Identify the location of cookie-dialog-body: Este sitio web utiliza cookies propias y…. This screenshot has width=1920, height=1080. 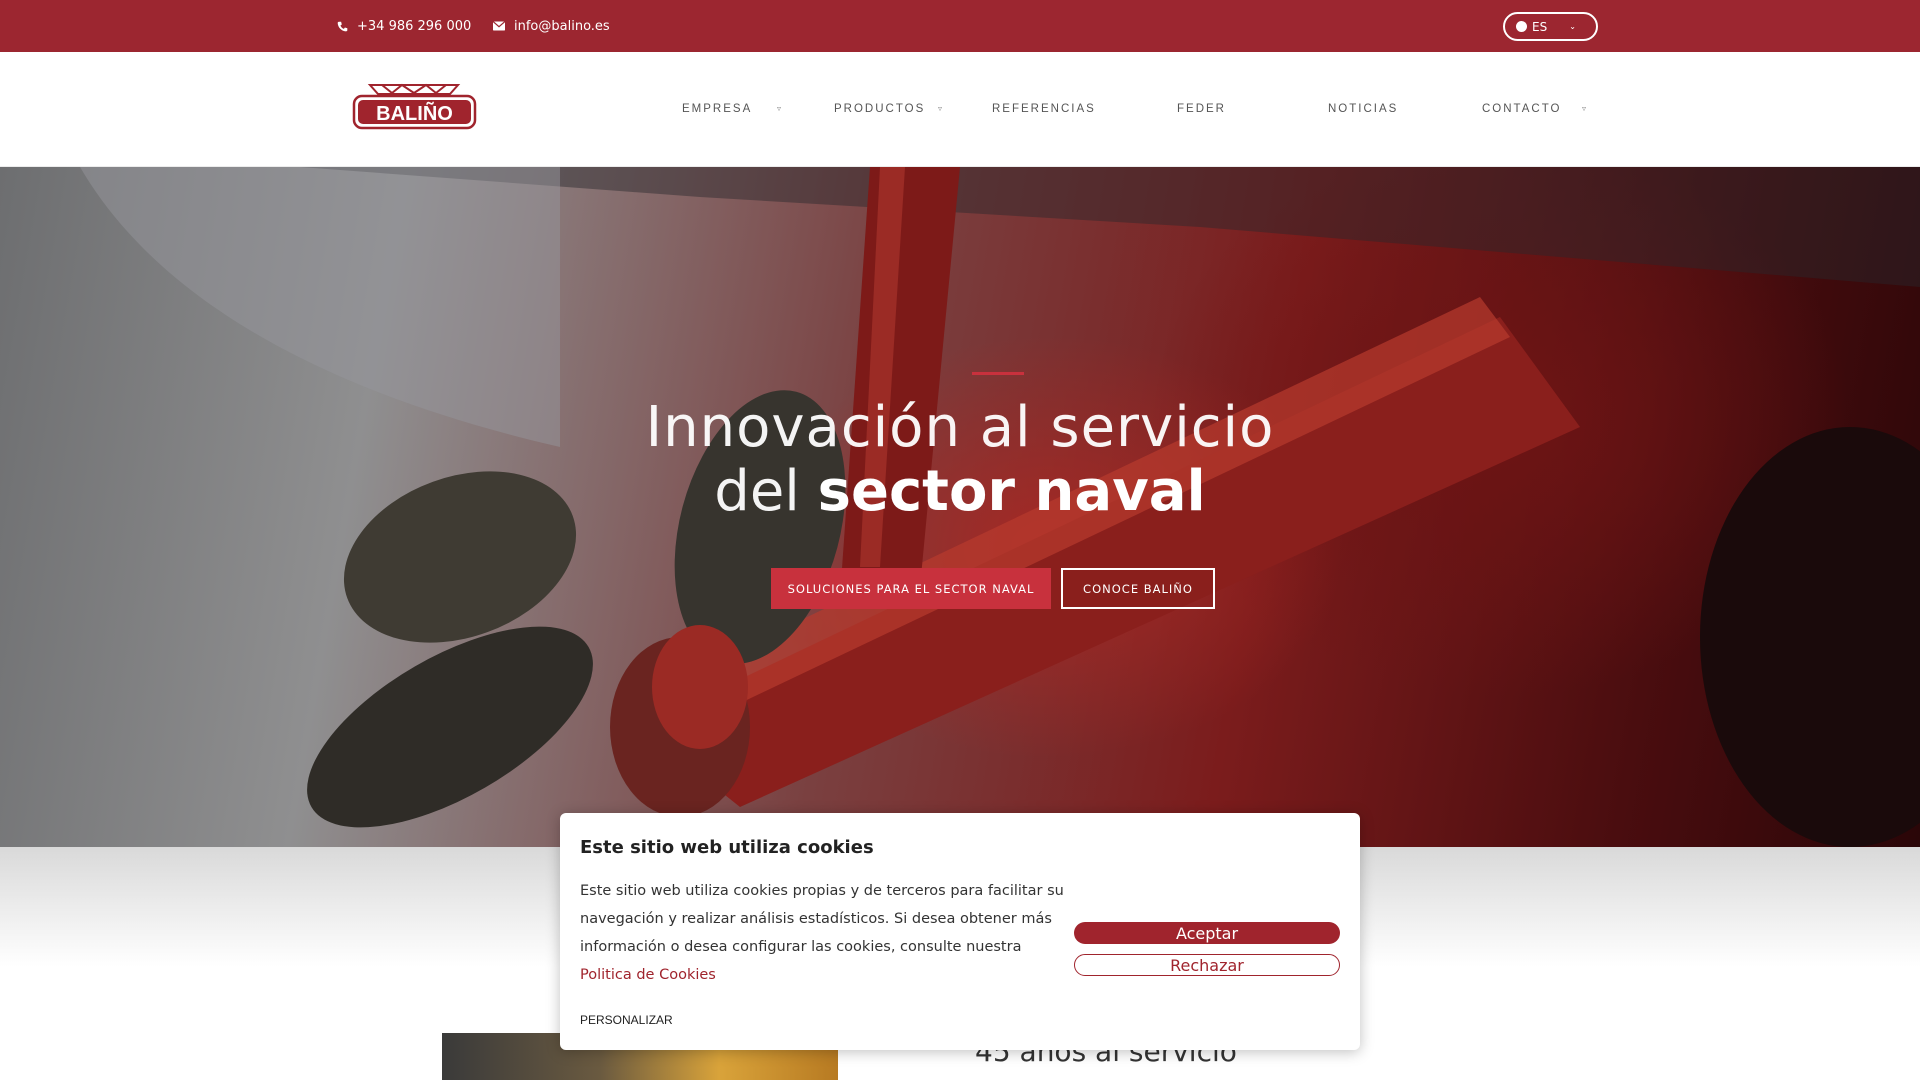
(825, 933).